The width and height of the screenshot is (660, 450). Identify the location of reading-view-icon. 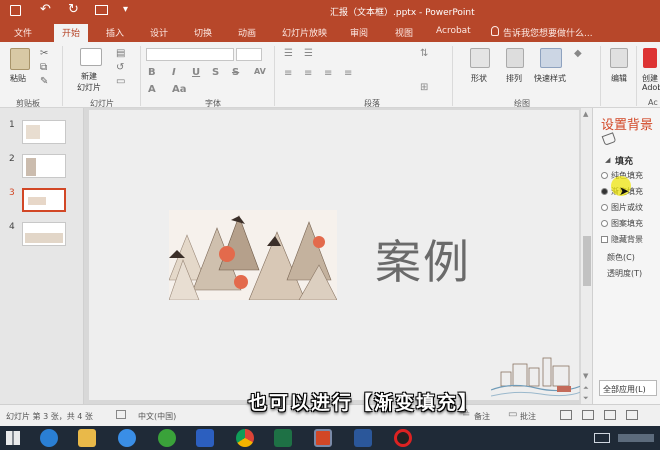
(610, 415).